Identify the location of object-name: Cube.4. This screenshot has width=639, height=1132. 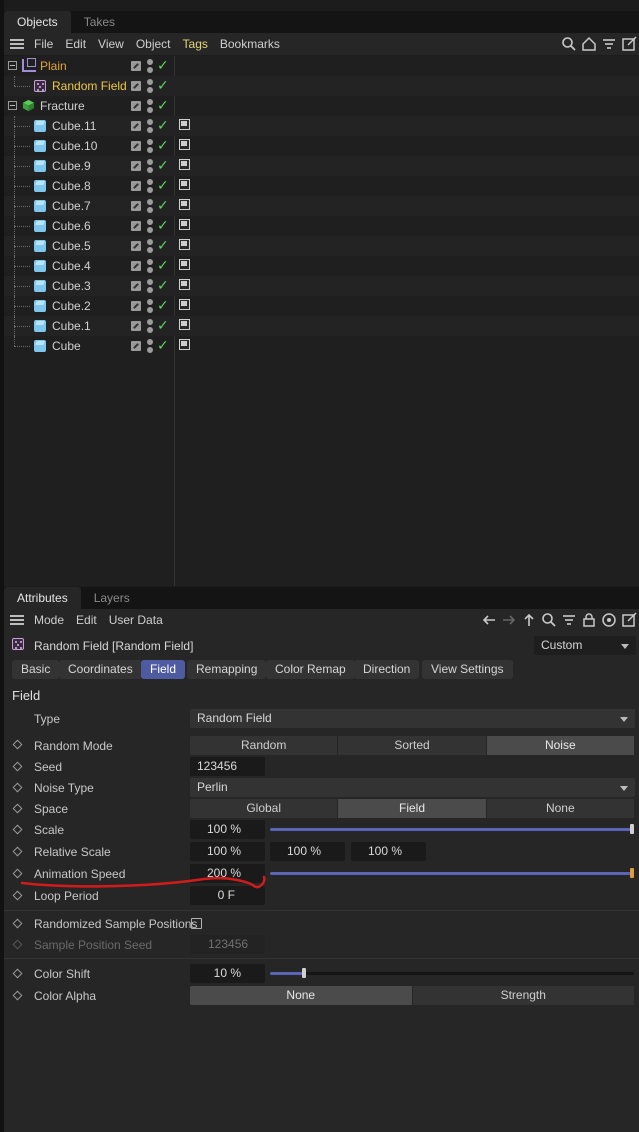
(71, 266).